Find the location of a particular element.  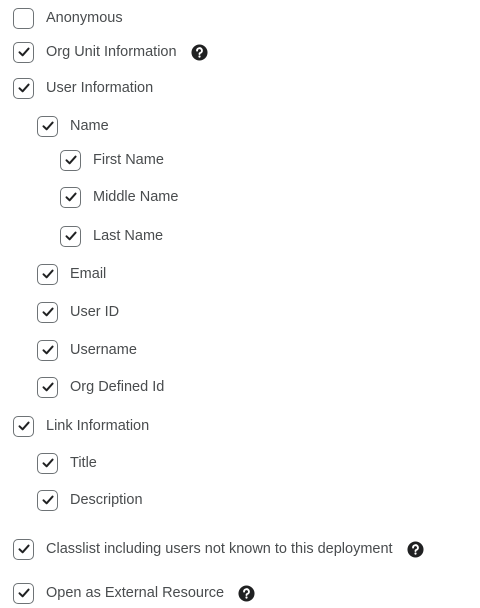

anonymous-label: Anonymous is located at coordinates (84, 18).